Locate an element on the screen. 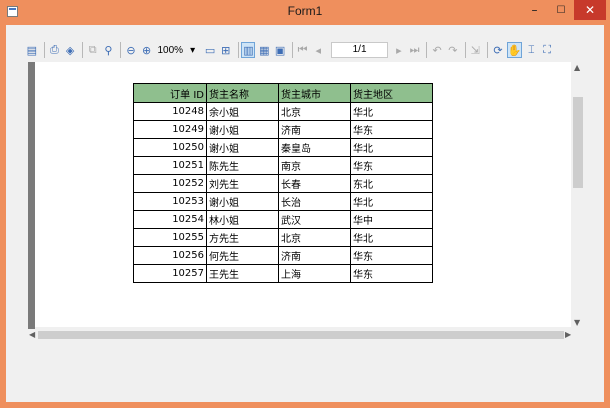 This screenshot has width=610, height=408. scroll-right-icon: ▶ is located at coordinates (568, 334).